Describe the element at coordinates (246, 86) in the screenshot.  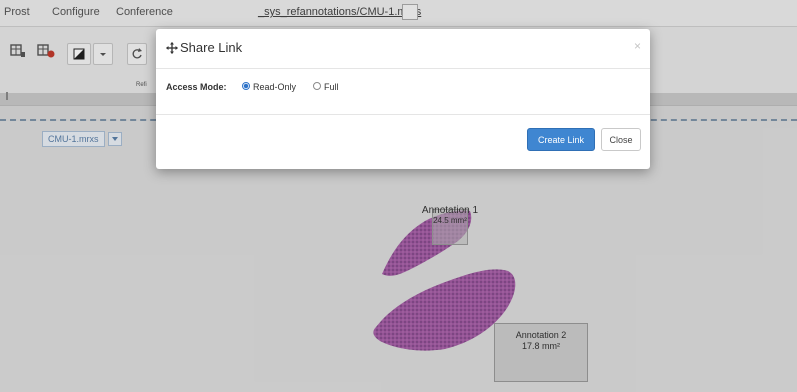
I see `read-only-radio` at that location.